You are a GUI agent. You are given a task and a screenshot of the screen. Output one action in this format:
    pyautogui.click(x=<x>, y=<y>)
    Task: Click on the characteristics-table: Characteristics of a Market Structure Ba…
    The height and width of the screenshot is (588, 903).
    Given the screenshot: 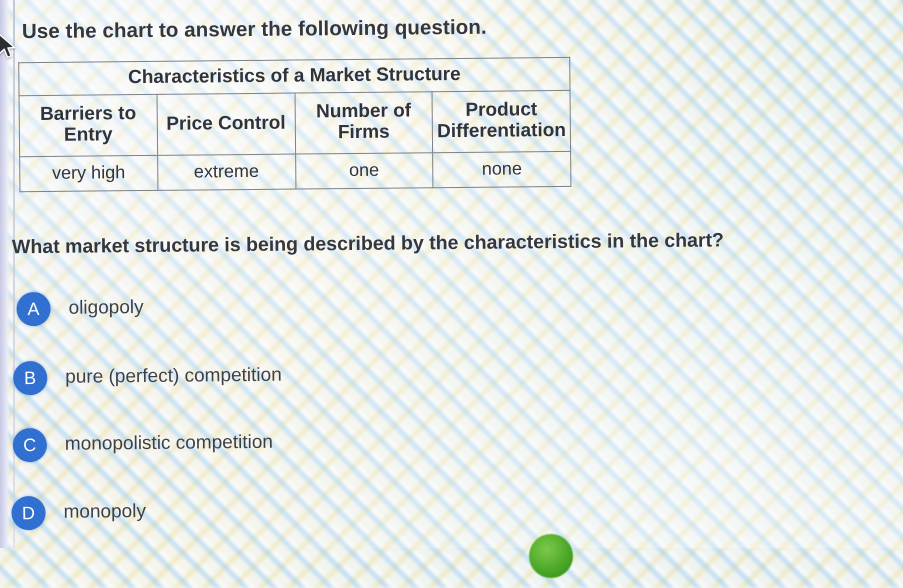 What is the action you would take?
    pyautogui.click(x=294, y=124)
    